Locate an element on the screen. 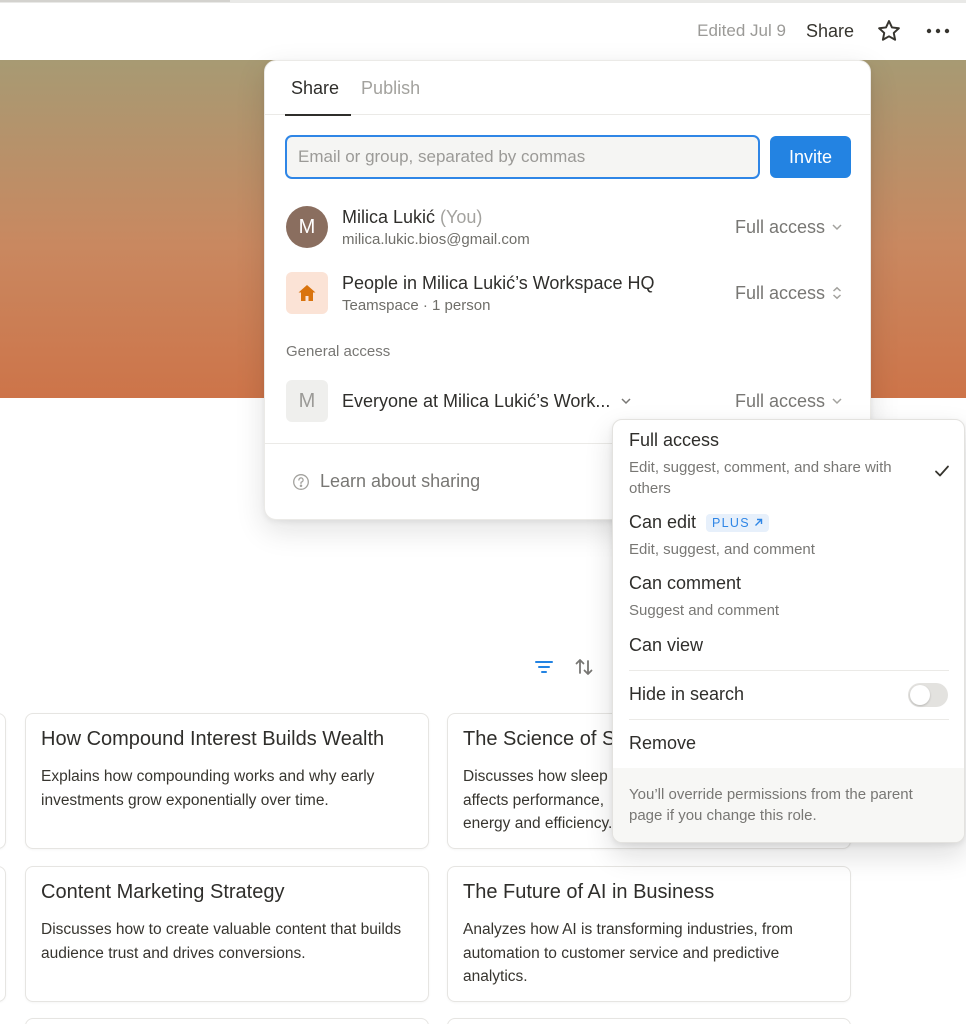  hide-in-search-toggle is located at coordinates (928, 695).